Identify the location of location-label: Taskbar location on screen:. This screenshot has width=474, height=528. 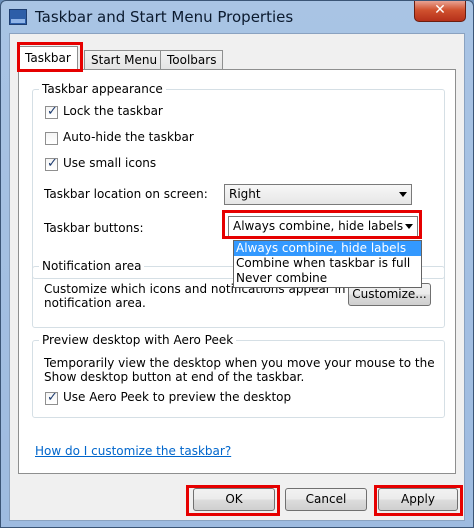
(126, 194).